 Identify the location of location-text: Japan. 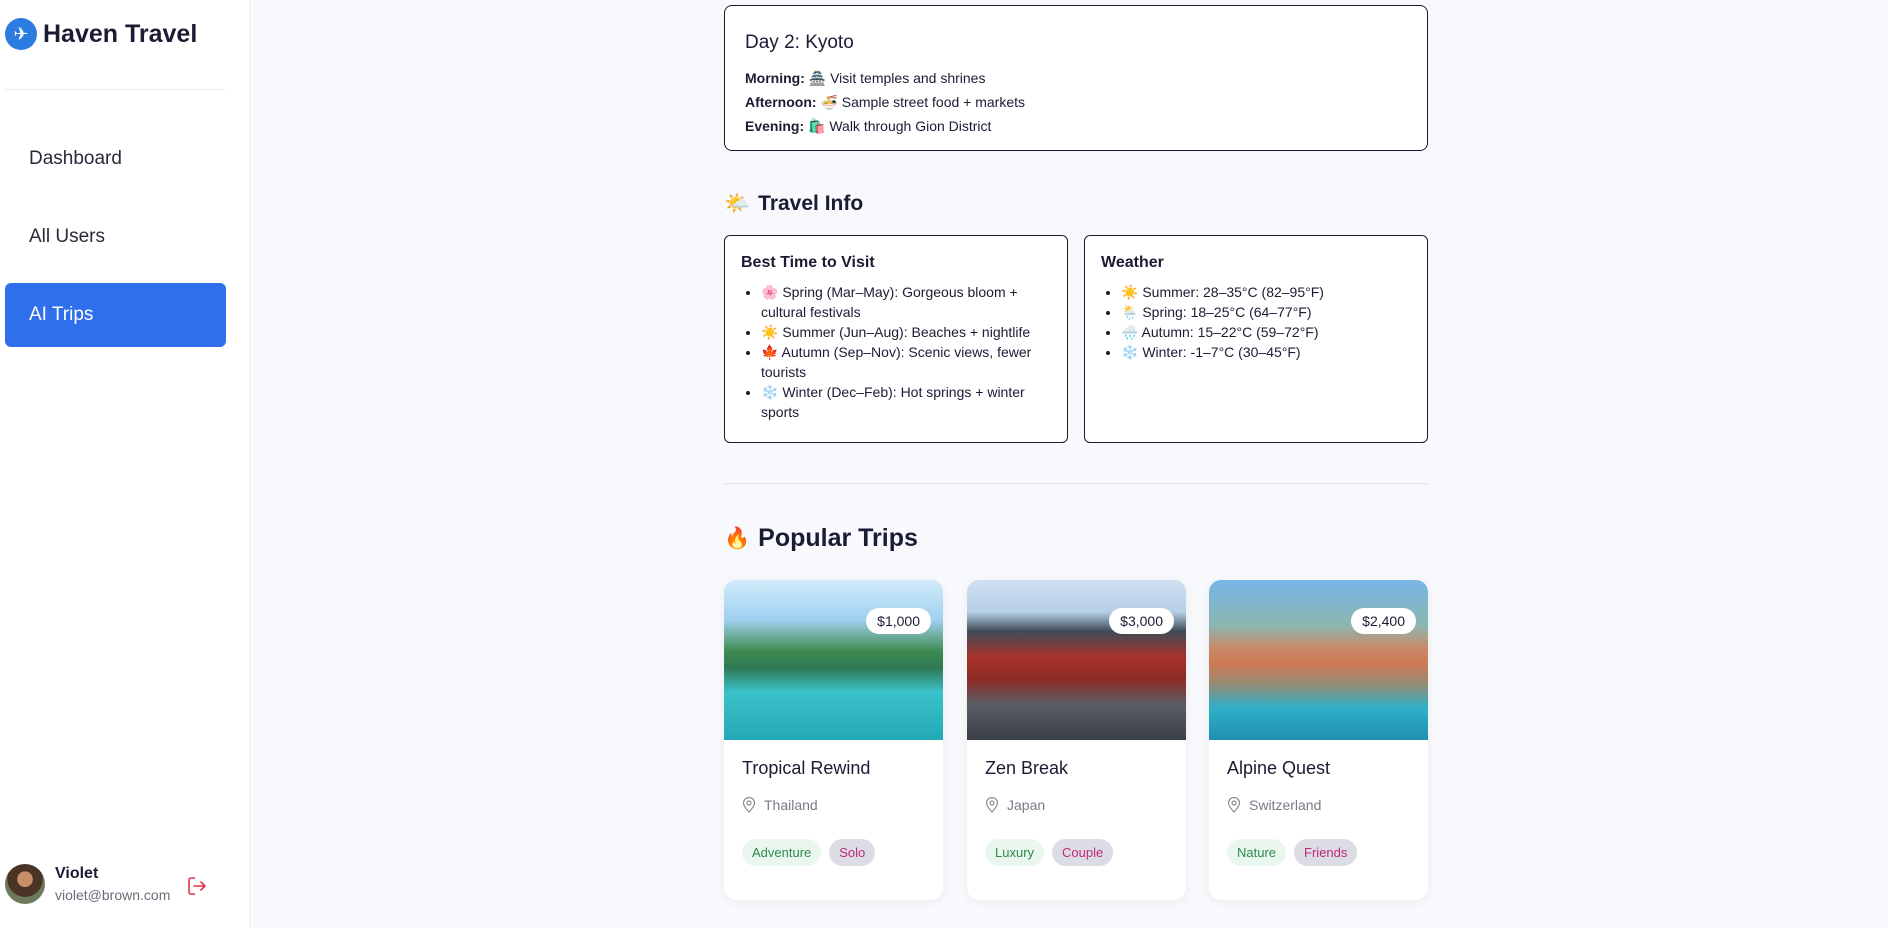
(1026, 805).